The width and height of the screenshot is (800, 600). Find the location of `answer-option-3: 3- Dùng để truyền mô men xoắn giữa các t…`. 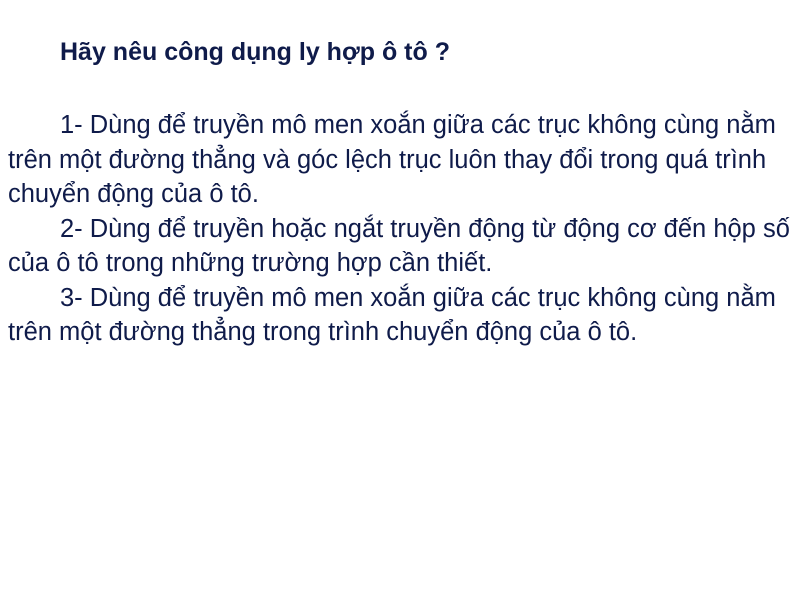

answer-option-3: 3- Dùng để truyền mô men xoắn giữa các t… is located at coordinates (392, 315).